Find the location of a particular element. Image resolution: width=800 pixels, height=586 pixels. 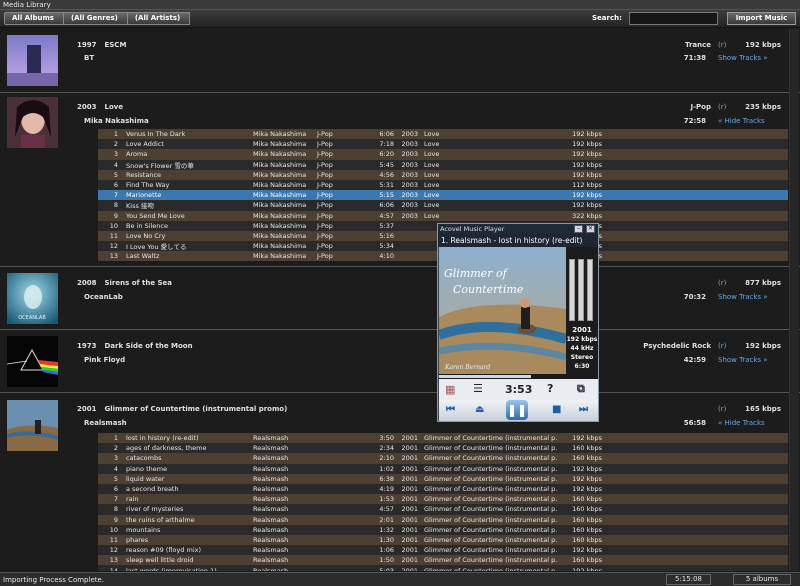

track-number: 7 is located at coordinates (115, 195).